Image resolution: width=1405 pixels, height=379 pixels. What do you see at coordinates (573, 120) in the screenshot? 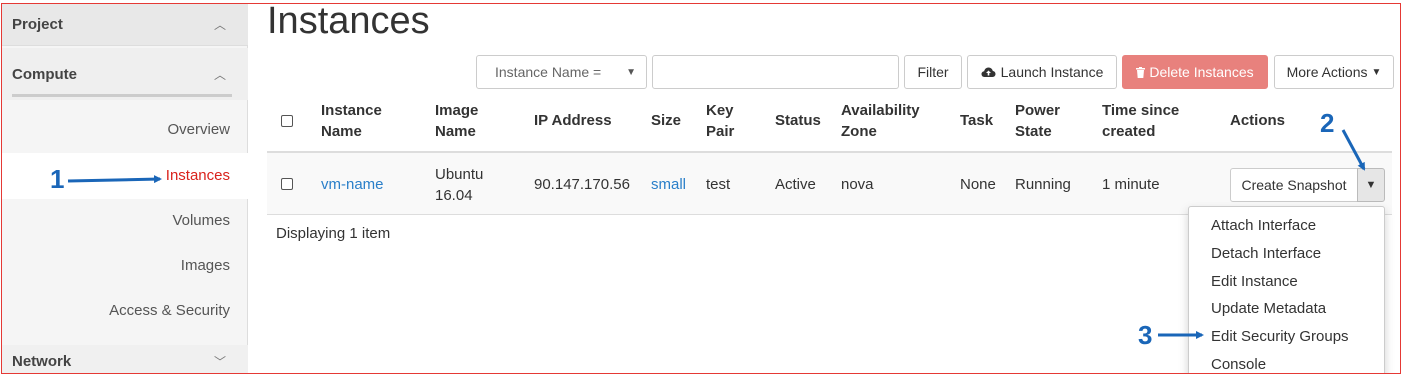
I see `column-header-ip-address: IP Address` at bounding box center [573, 120].